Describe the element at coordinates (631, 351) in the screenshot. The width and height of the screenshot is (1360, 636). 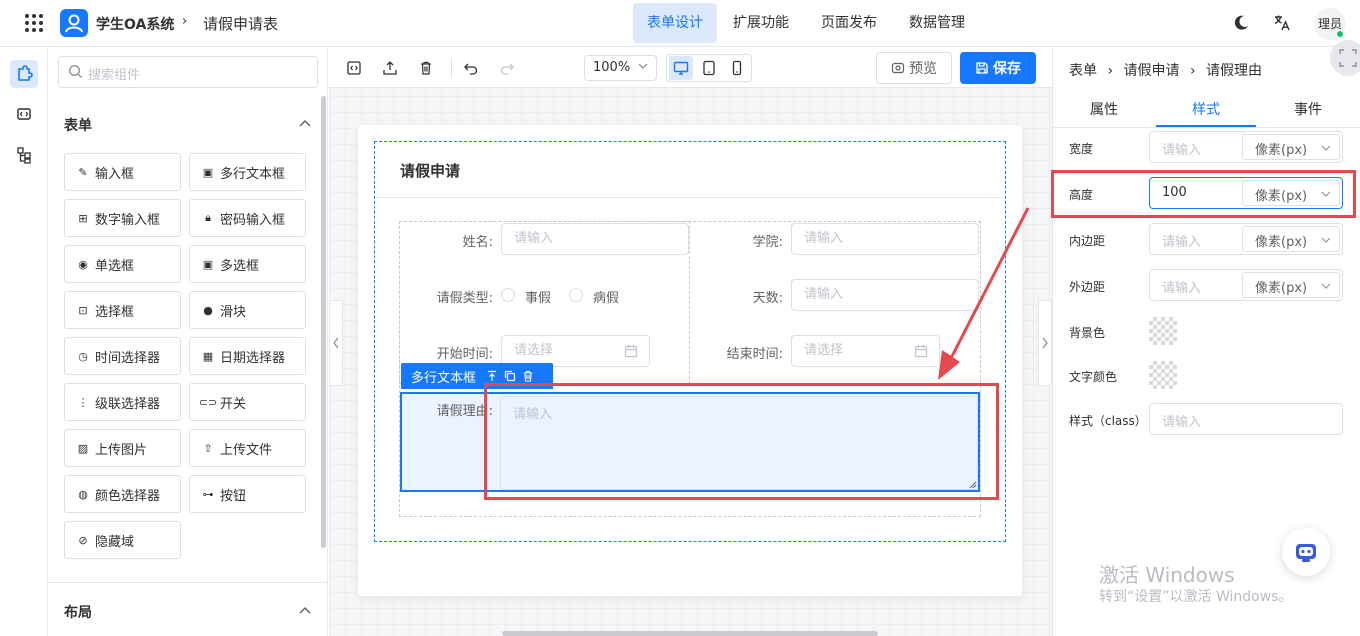
I see `calendar-icon` at that location.